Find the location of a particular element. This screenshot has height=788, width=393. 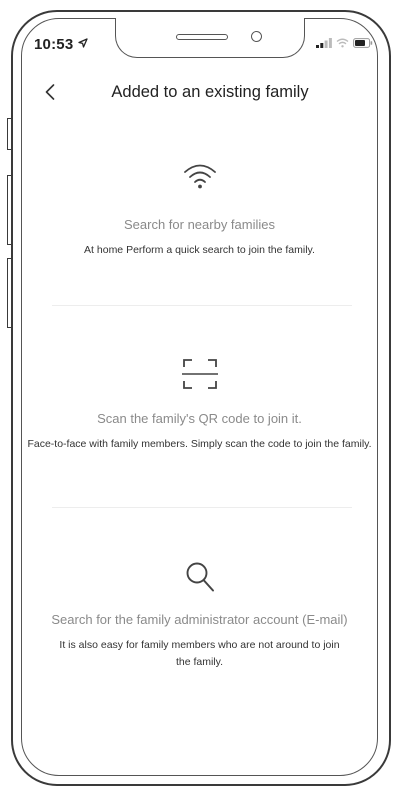

status-time: 10:53 is located at coordinates (61, 44).